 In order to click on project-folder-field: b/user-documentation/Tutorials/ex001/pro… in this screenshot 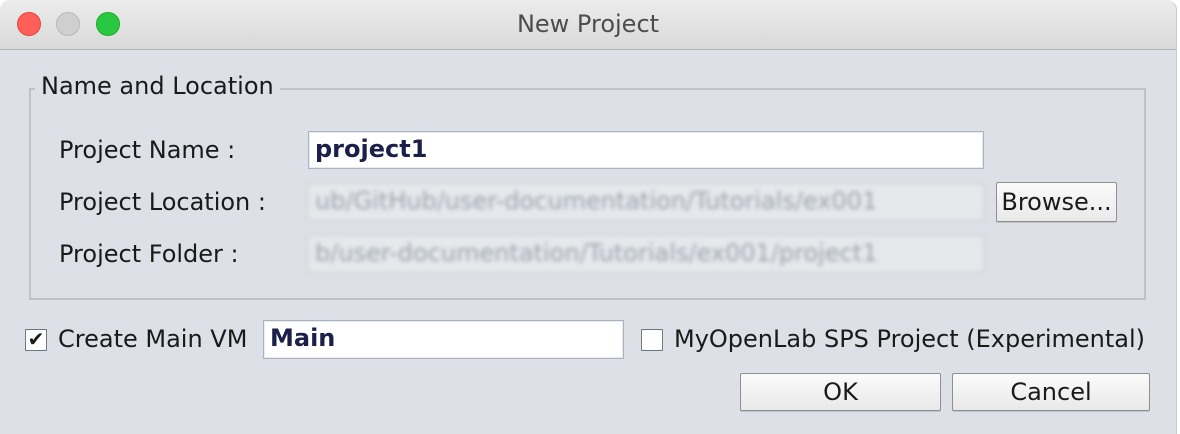, I will do `click(646, 254)`.